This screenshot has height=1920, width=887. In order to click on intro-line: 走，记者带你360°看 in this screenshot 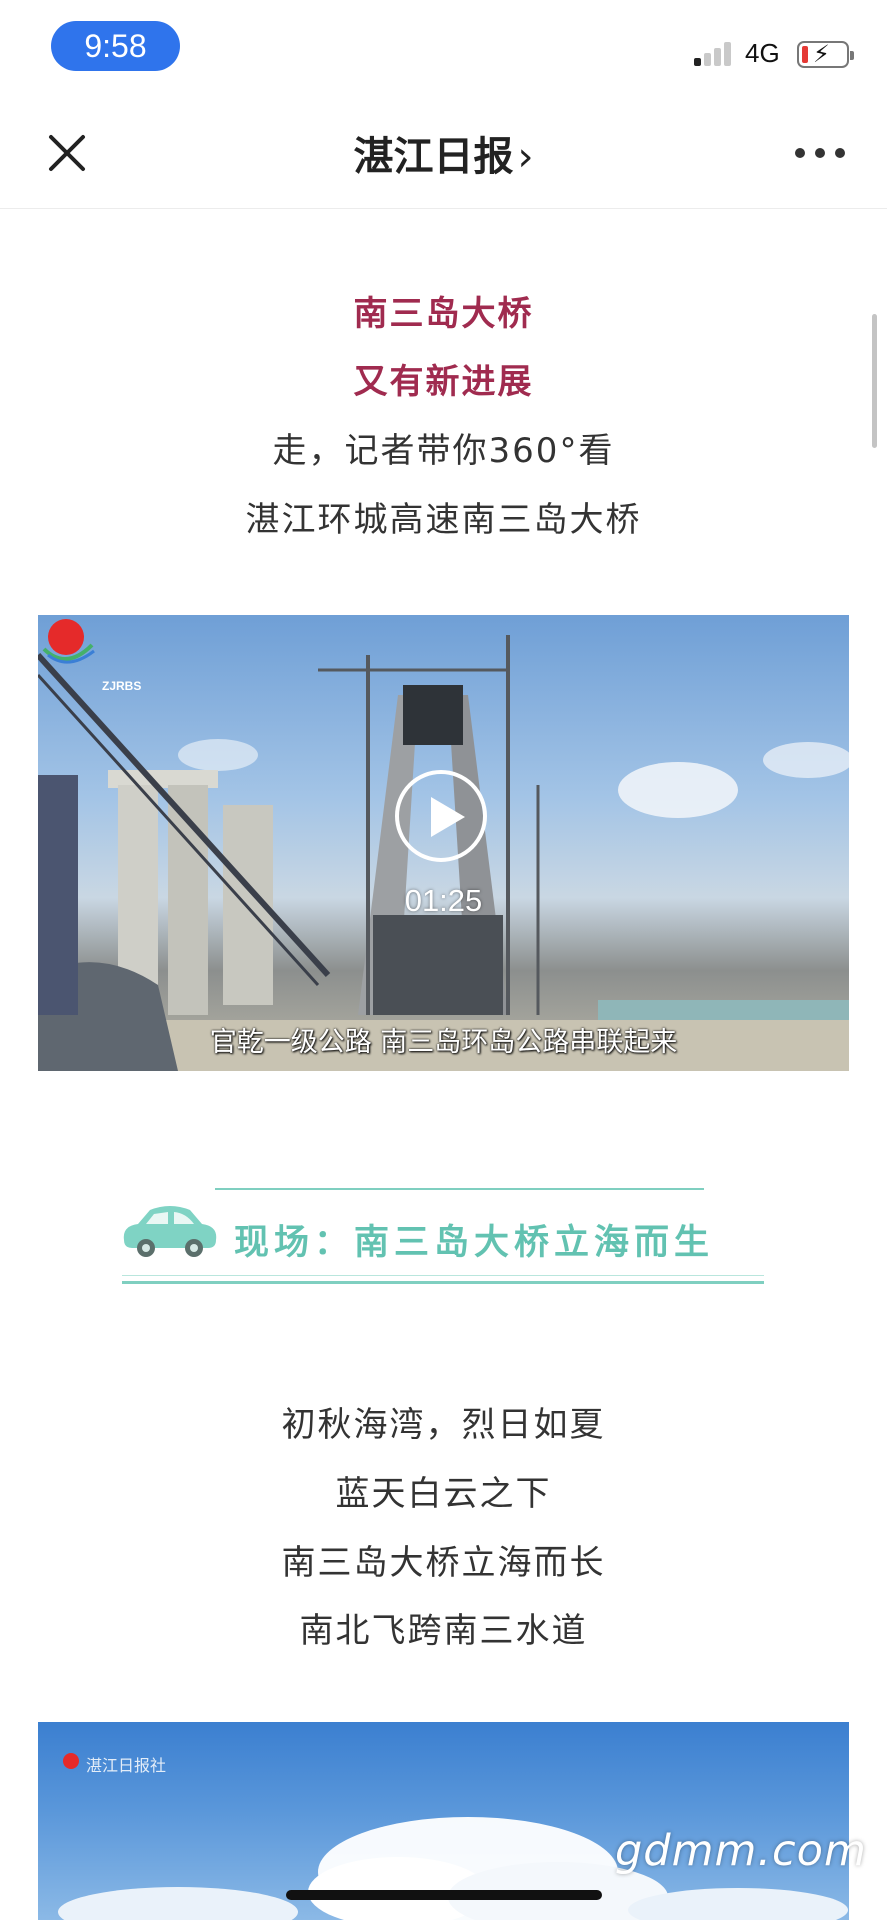, I will do `click(443, 451)`.